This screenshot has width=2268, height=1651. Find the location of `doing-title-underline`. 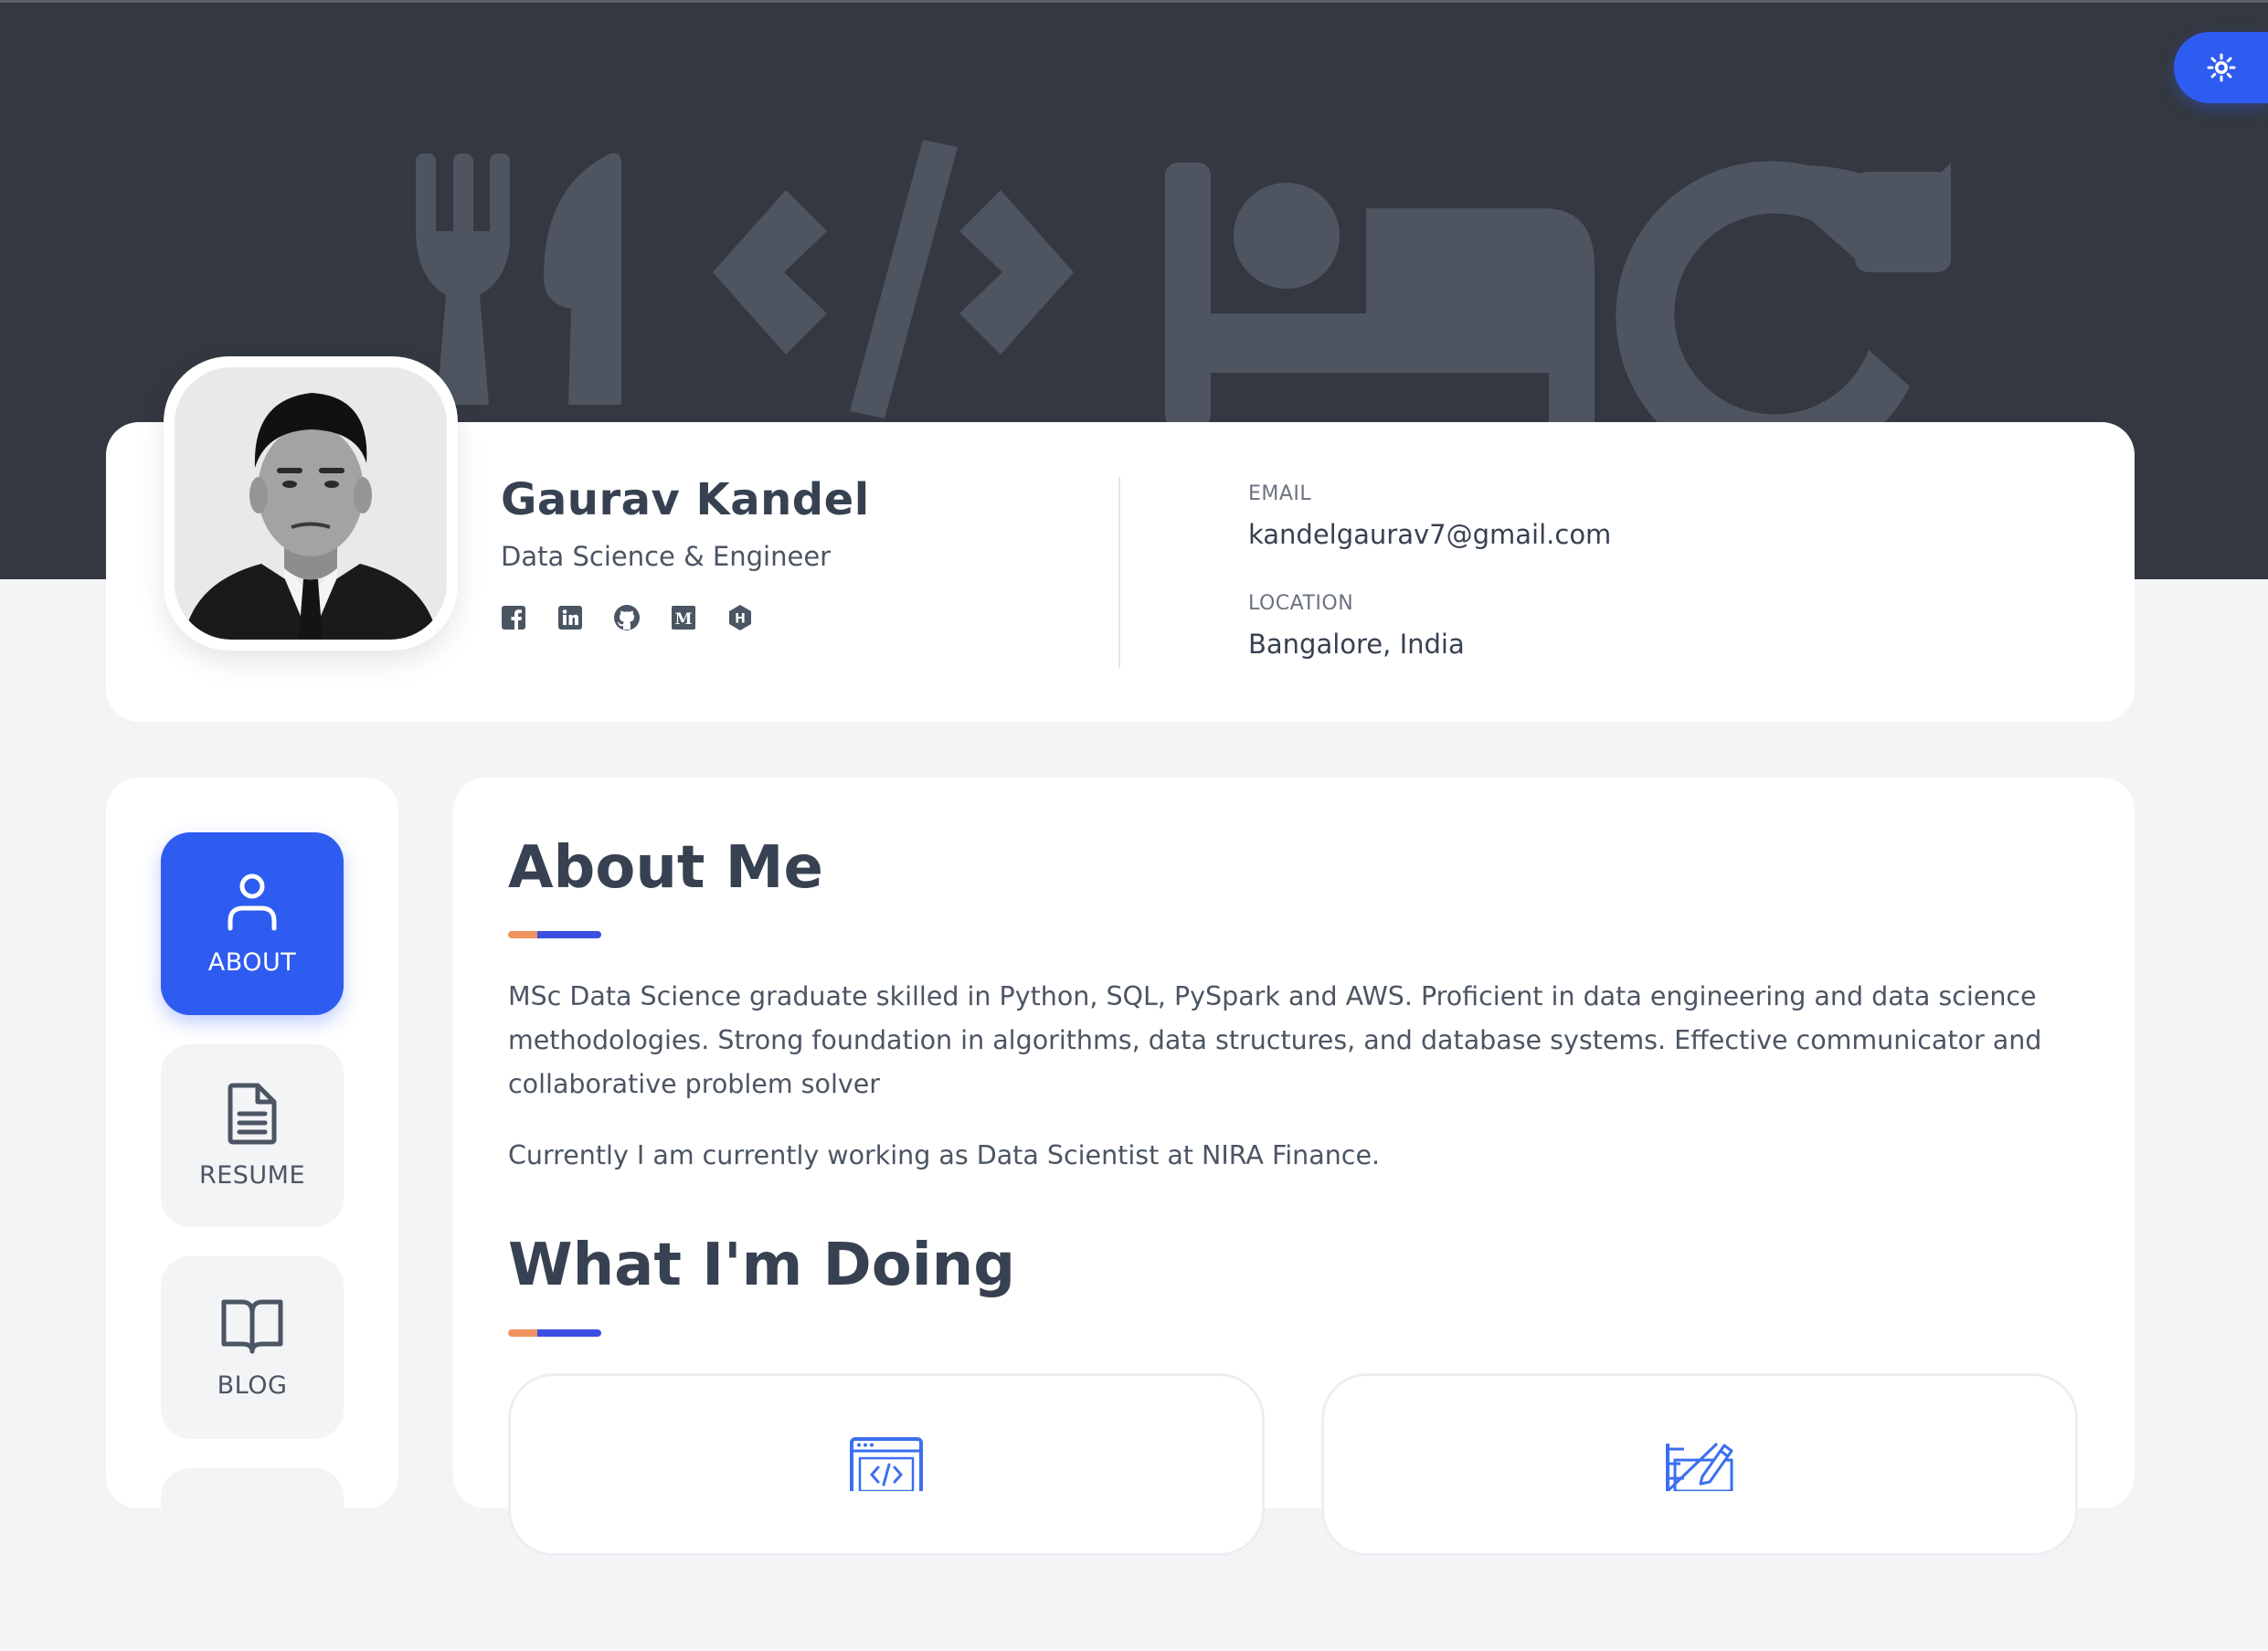

doing-title-underline is located at coordinates (554, 1333).